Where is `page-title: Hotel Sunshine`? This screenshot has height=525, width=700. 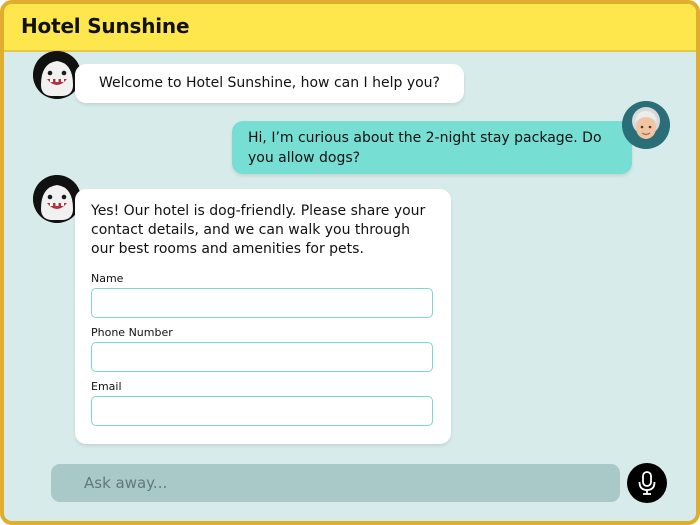 page-title: Hotel Sunshine is located at coordinates (105, 26).